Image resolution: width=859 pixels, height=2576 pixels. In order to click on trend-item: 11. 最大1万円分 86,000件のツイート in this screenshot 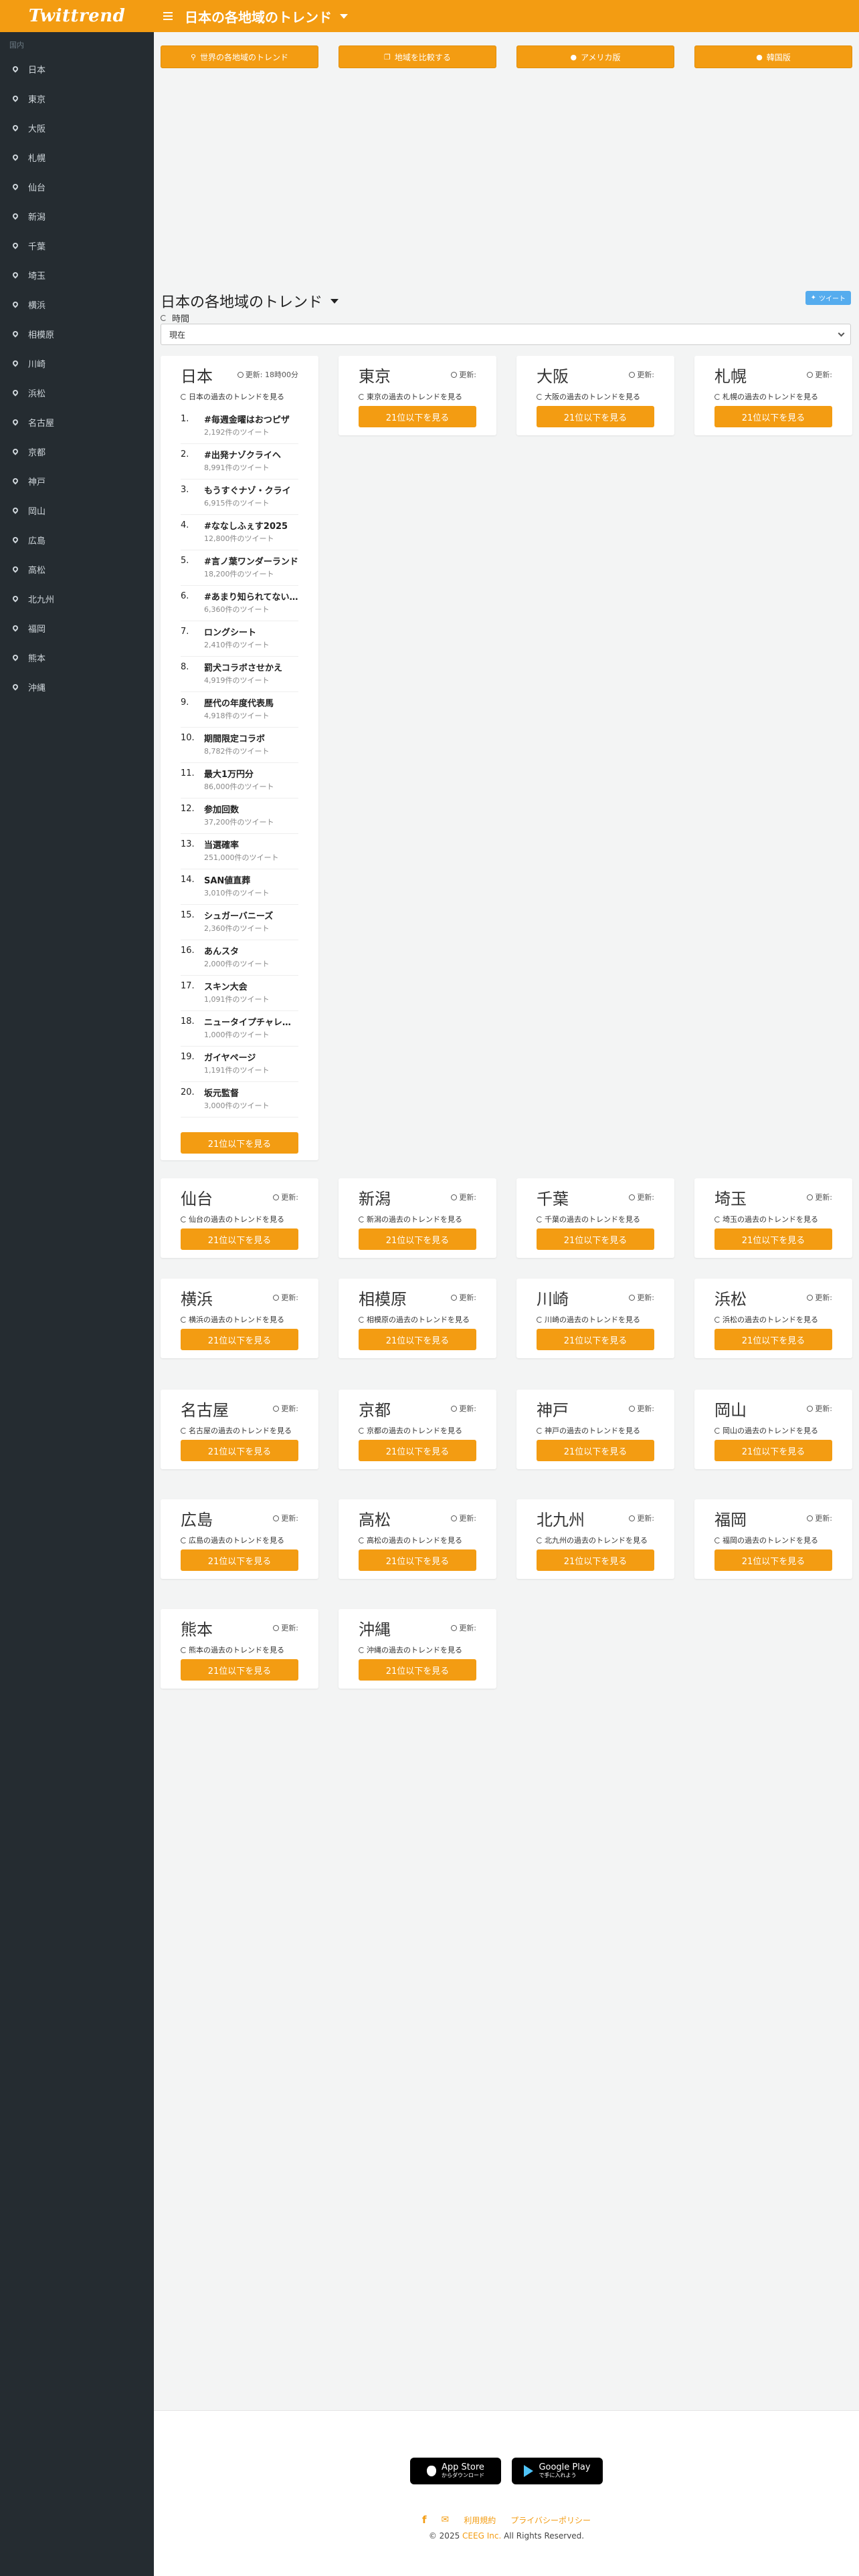, I will do `click(239, 781)`.